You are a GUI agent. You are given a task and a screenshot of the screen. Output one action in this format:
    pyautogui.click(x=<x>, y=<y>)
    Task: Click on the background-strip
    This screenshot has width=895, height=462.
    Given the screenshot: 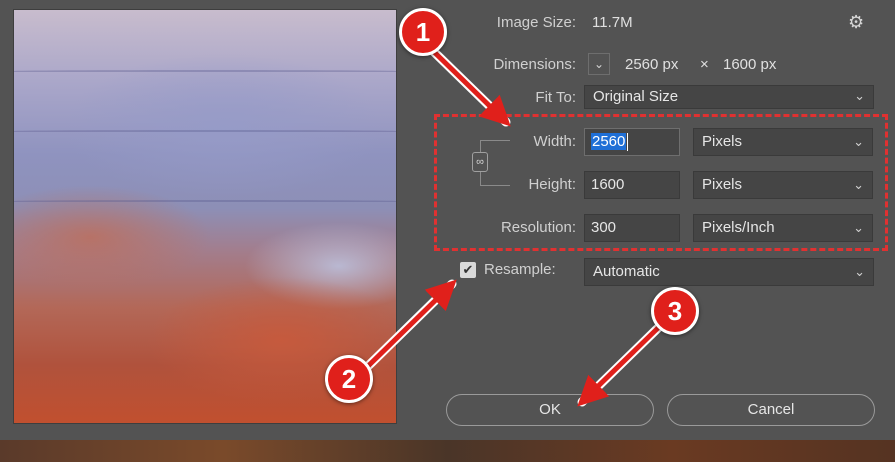 What is the action you would take?
    pyautogui.click(x=447, y=451)
    